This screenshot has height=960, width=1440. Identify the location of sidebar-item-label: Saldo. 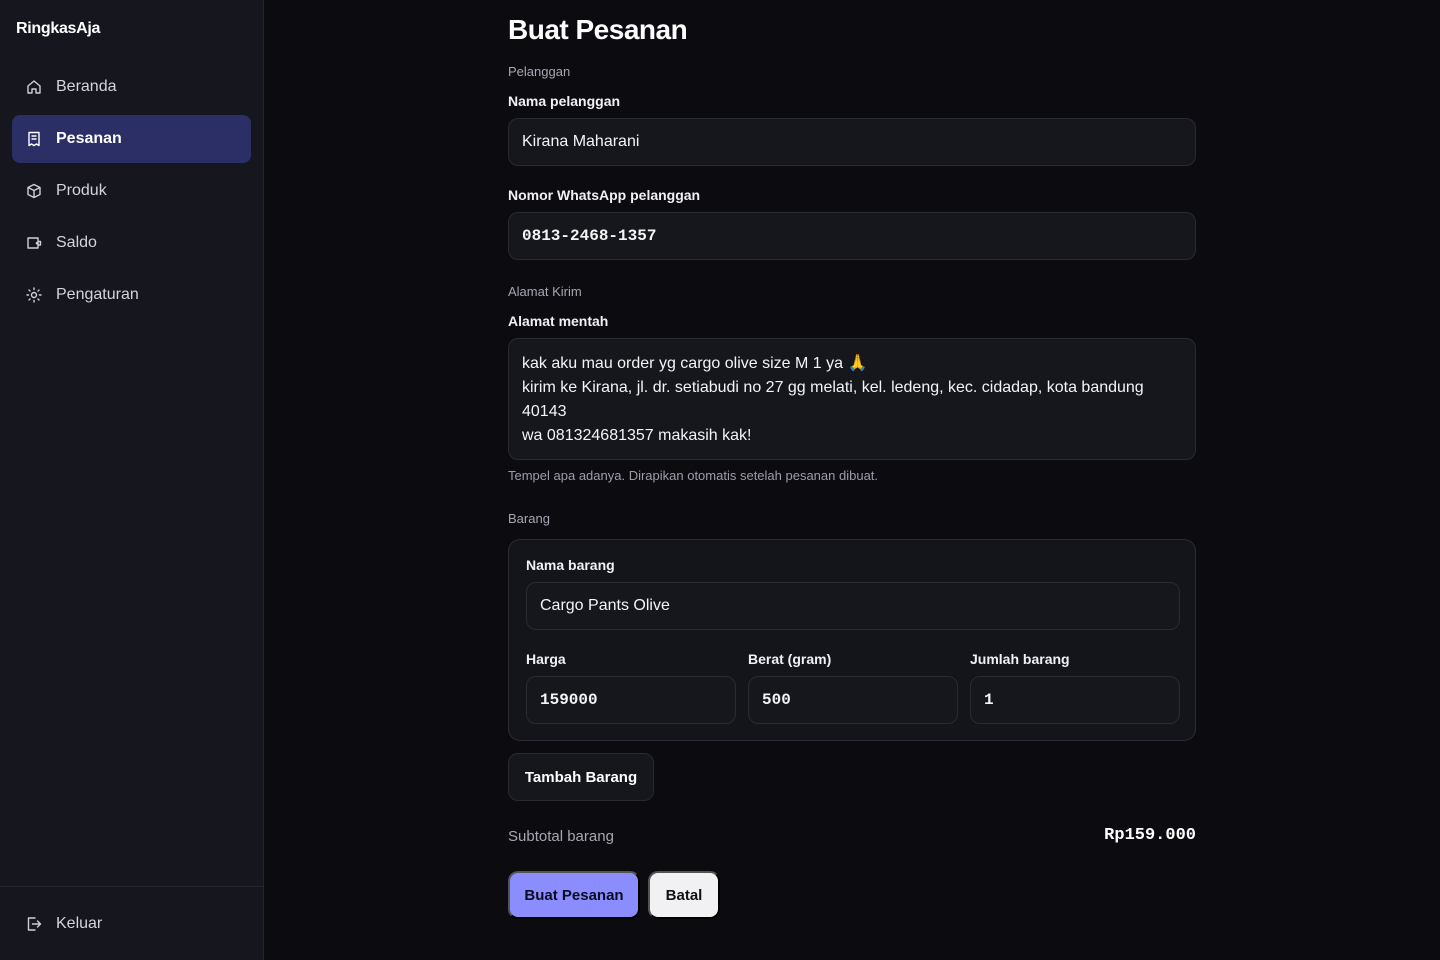
(76, 242).